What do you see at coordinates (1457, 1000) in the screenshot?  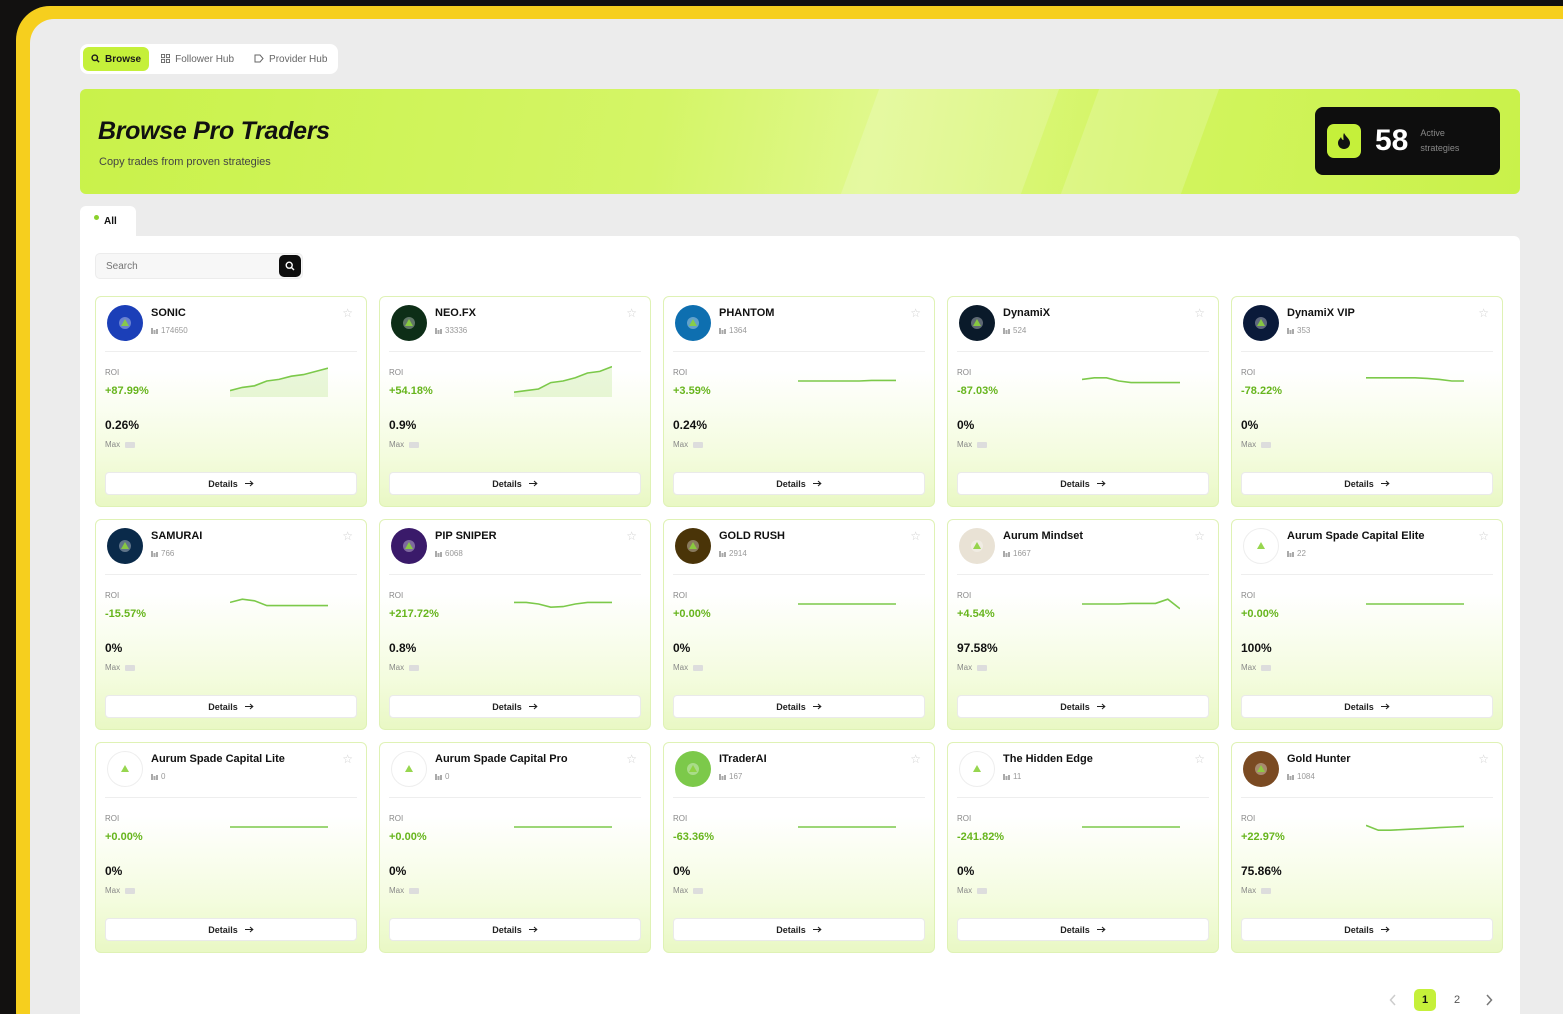 I see `page-button-2: 2` at bounding box center [1457, 1000].